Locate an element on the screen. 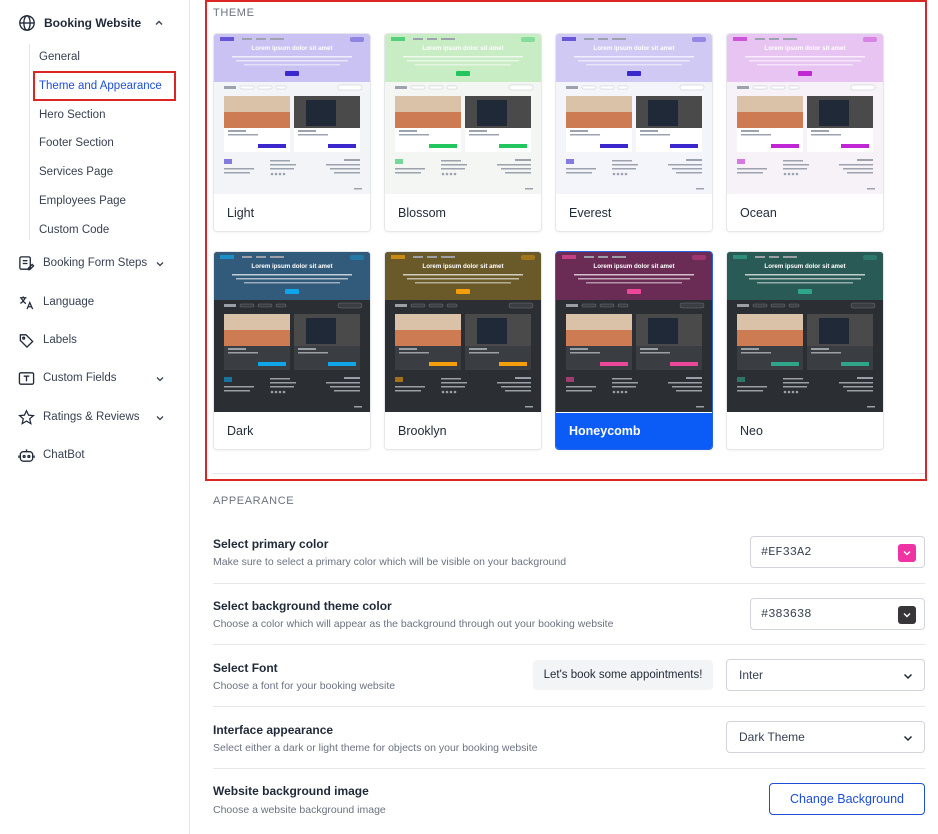 The width and height of the screenshot is (938, 834). subnav-employees-page: Employees Page is located at coordinates (82, 201).